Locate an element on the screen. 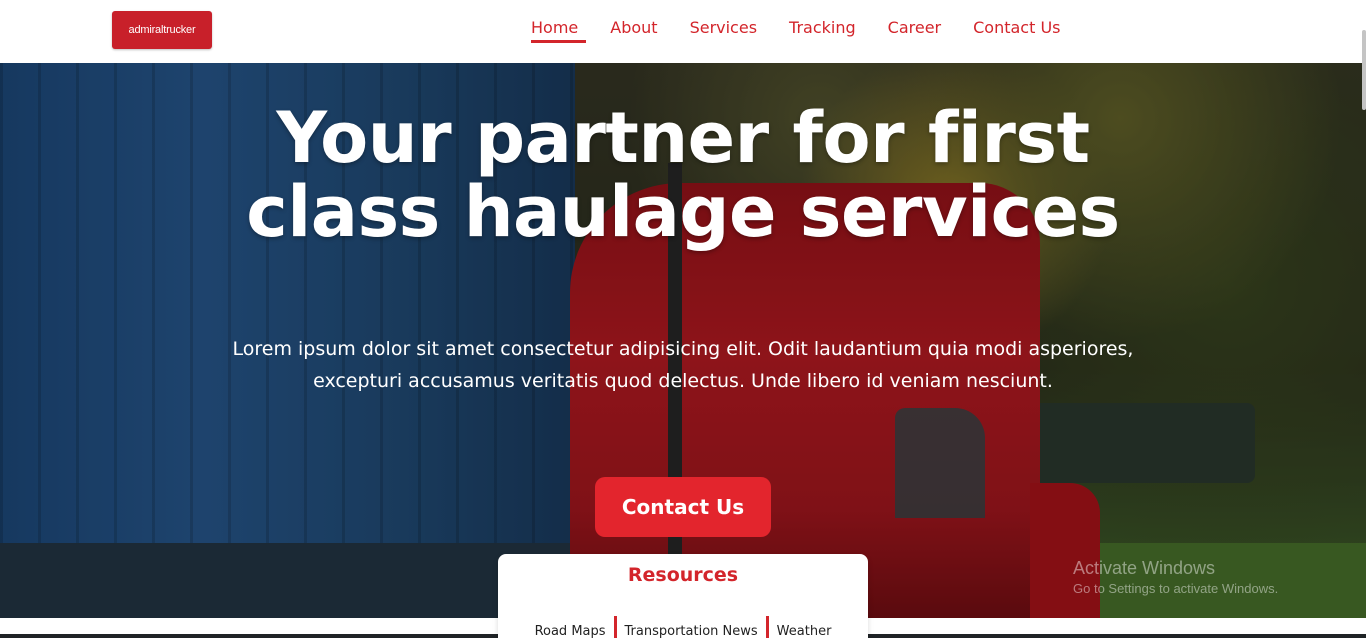 This screenshot has height=638, width=1366. resource-transportation-news: Transportation News is located at coordinates (689, 627).